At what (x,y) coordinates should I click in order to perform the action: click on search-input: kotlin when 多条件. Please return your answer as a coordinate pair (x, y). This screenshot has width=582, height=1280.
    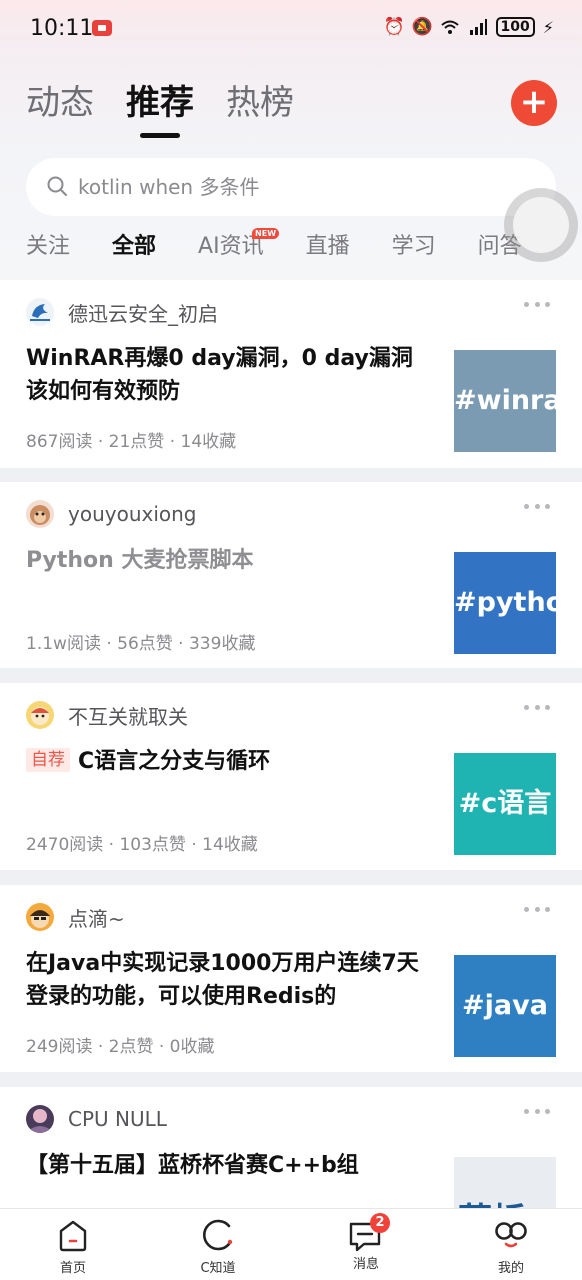
    Looking at the image, I should click on (291, 187).